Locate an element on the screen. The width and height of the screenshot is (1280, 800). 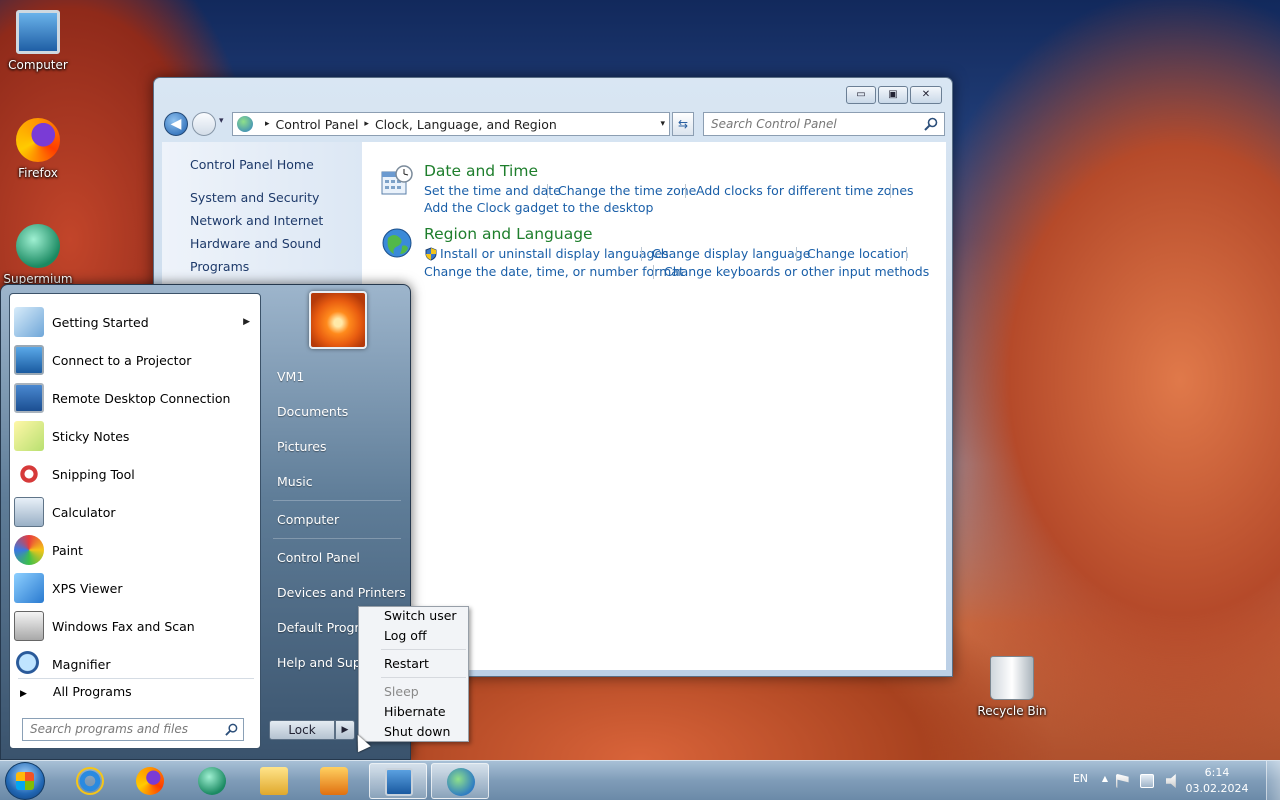
places-music: Music is located at coordinates (295, 481).